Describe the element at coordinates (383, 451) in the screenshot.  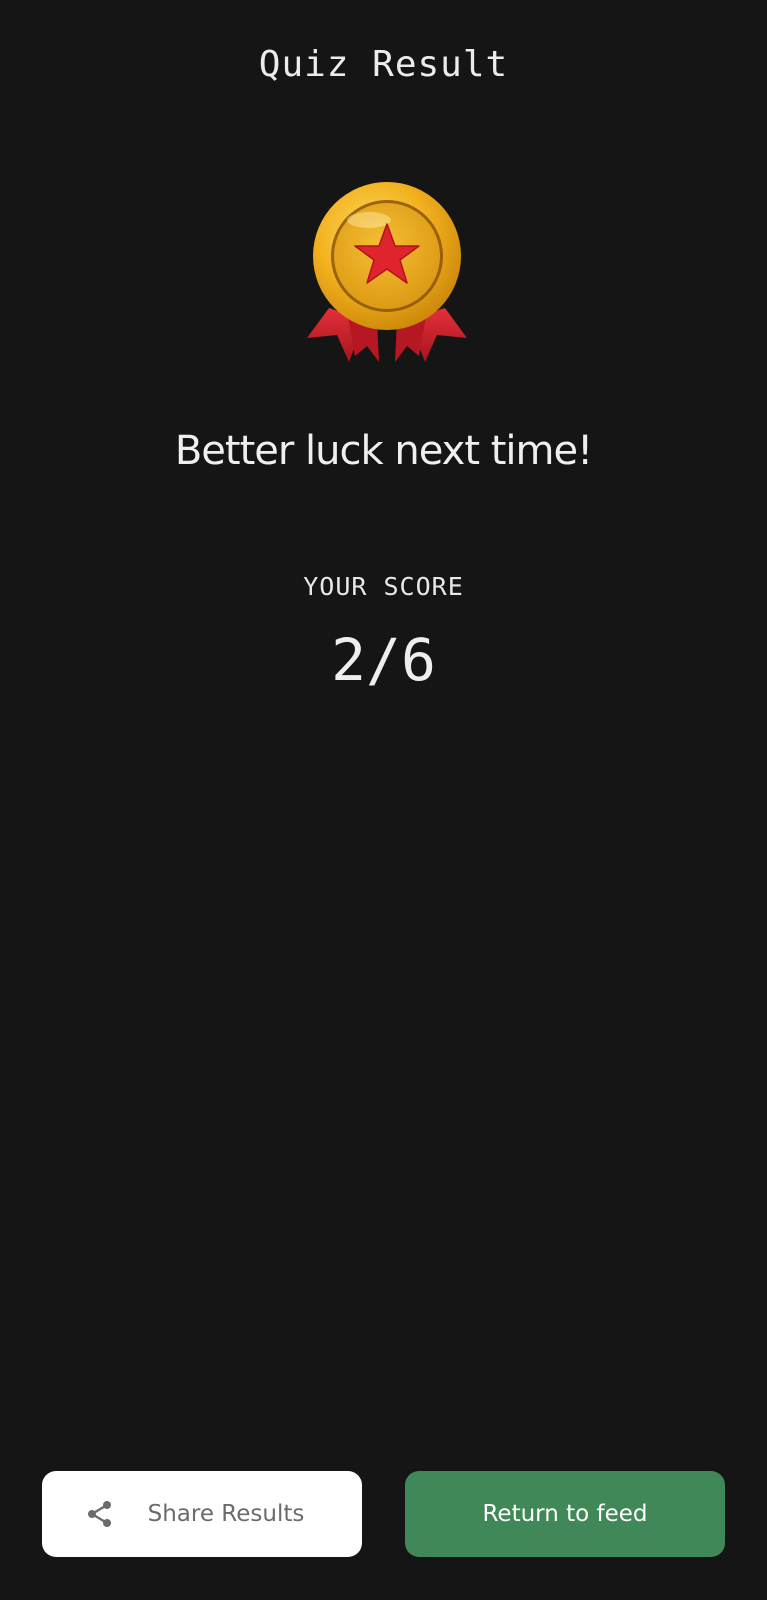
I see `result-message: Better luck next time!` at that location.